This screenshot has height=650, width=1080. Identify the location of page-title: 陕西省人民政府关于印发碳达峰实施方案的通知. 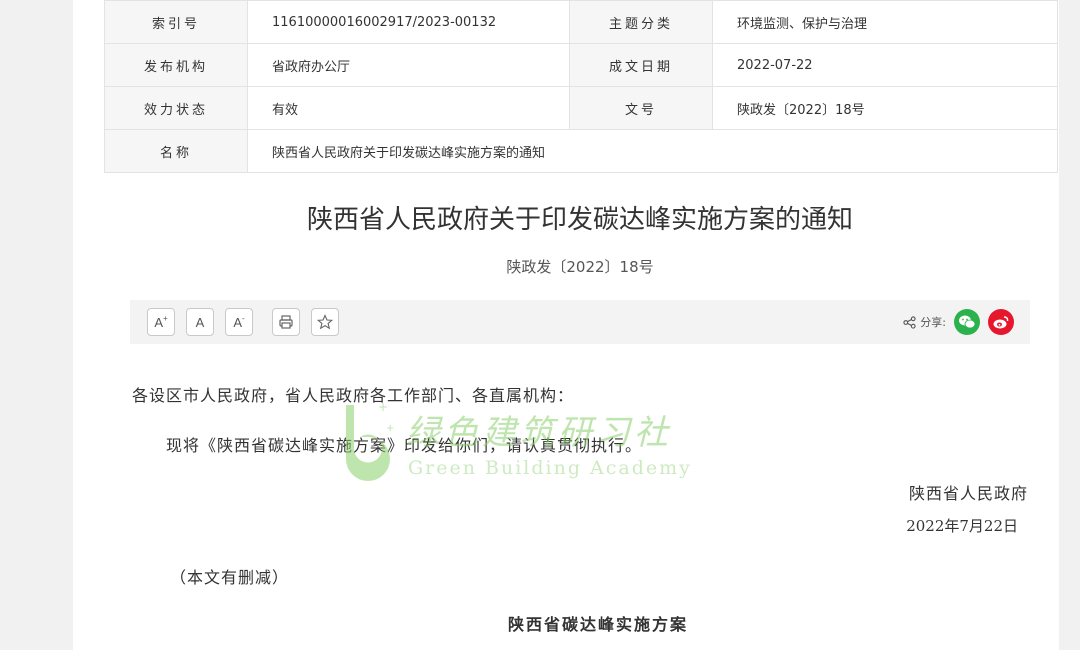
(579, 220).